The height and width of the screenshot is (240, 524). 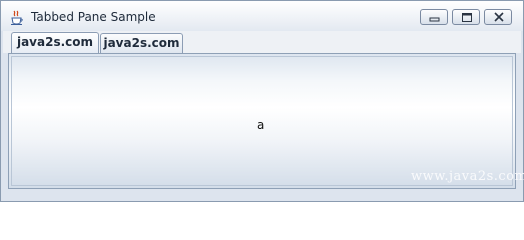 I want to click on close-button, so click(x=498, y=17).